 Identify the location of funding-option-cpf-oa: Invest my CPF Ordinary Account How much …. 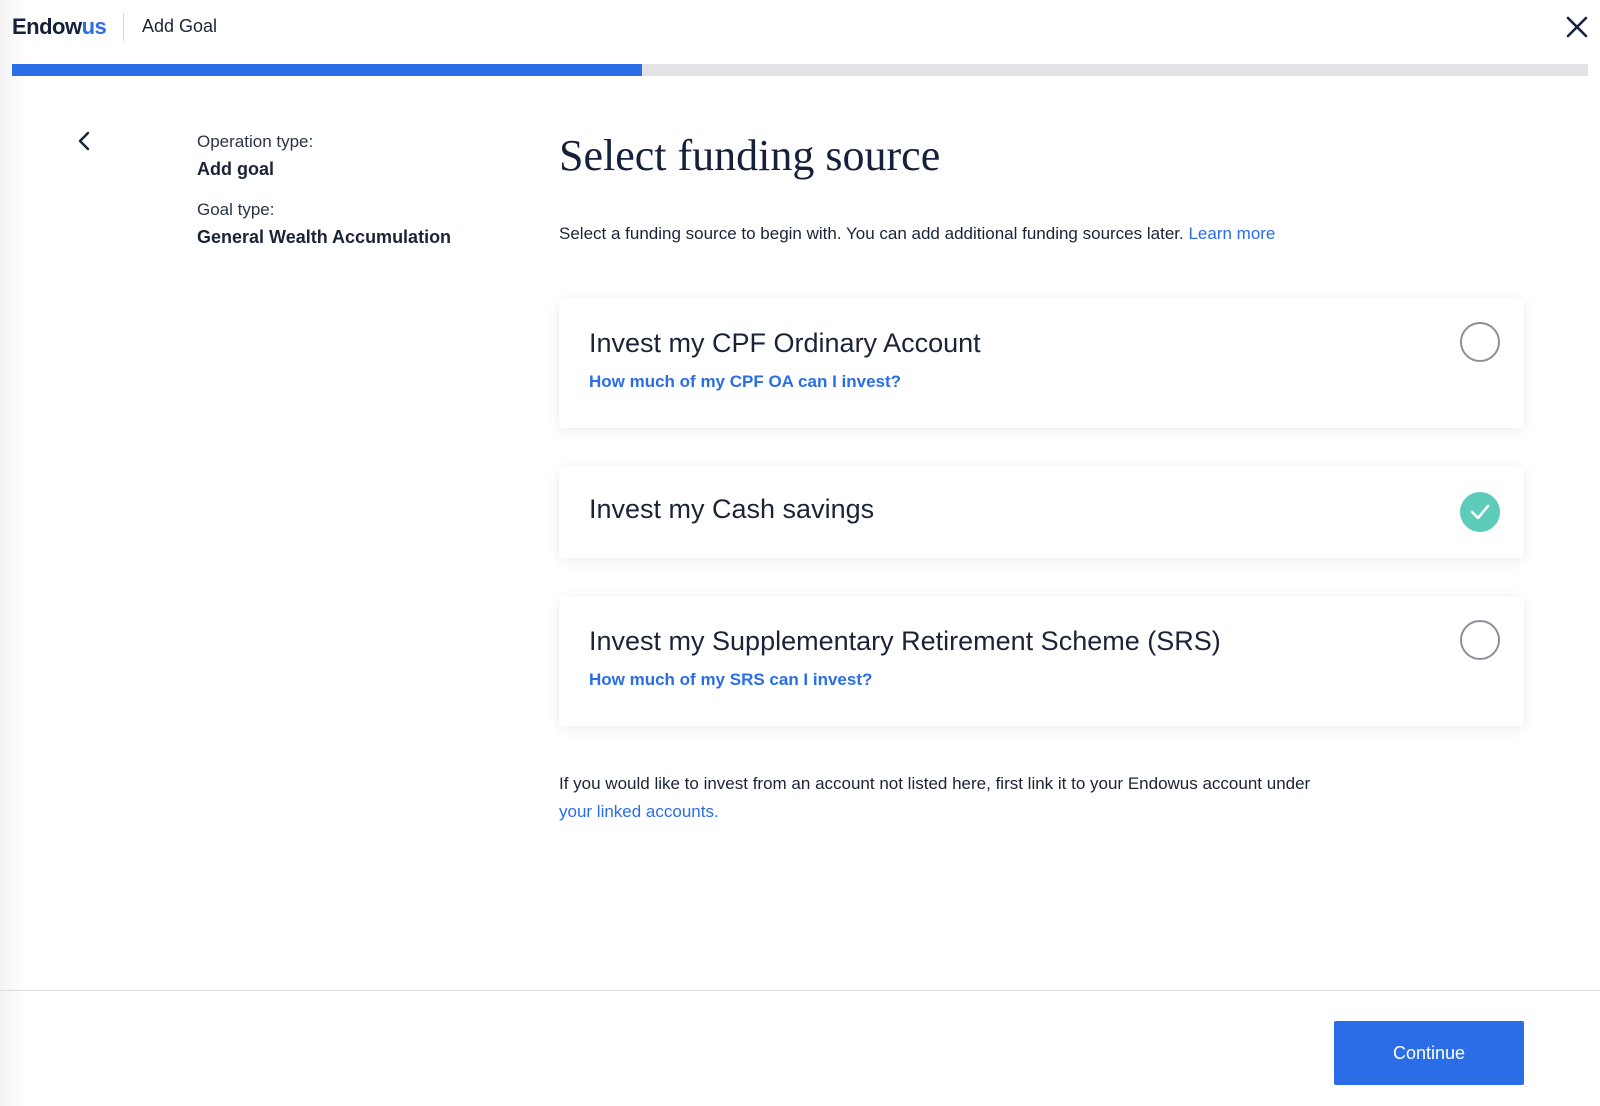
(1041, 363).